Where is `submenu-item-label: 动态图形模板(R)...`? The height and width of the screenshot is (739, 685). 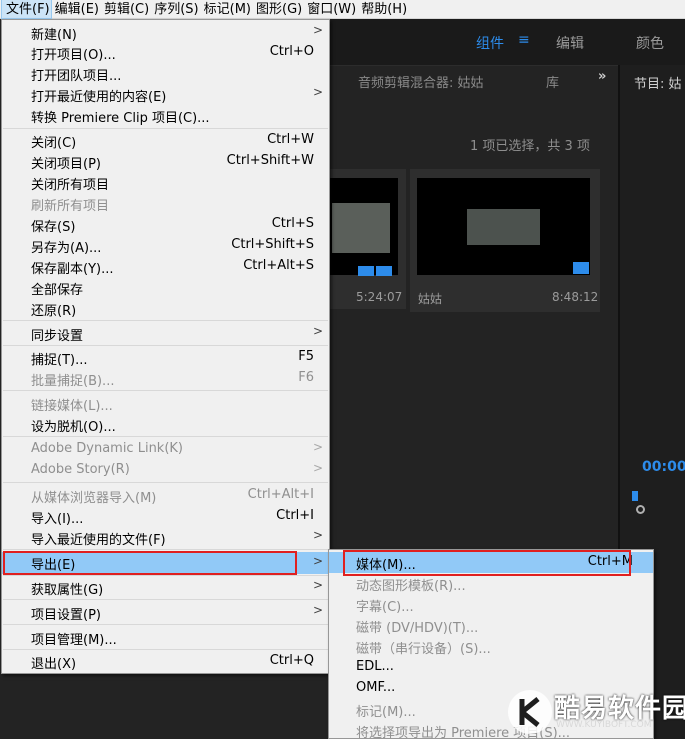 submenu-item-label: 动态图形模板(R)... is located at coordinates (411, 586).